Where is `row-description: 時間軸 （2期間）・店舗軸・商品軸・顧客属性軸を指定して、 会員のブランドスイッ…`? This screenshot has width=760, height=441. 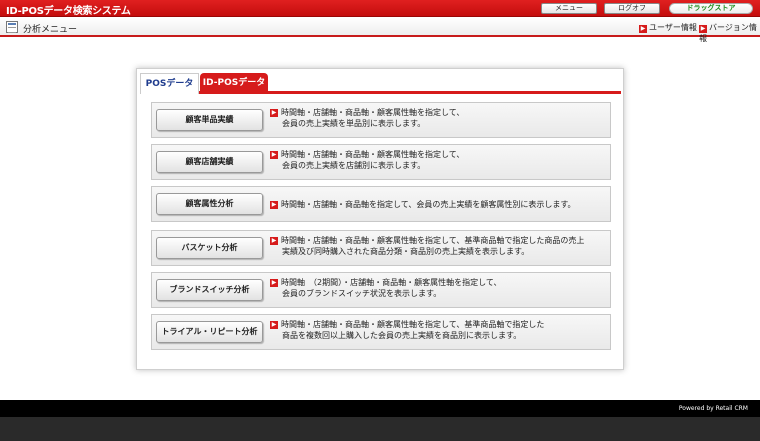
row-description: 時間軸 （2期間）・店舗軸・商品軸・顧客属性軸を指定して、 会員のブランドスイッ… is located at coordinates (446, 288).